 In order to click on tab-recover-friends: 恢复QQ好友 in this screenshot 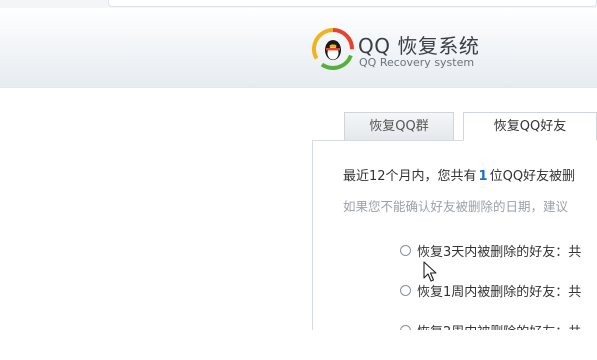, I will do `click(530, 126)`.